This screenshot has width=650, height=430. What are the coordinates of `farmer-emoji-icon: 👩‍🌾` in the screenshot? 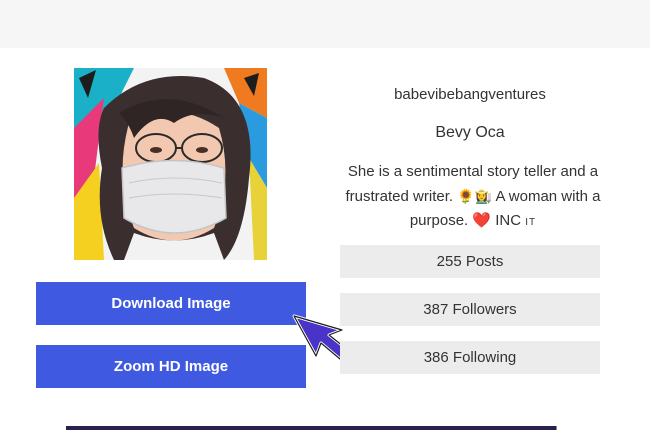 It's located at (483, 196).